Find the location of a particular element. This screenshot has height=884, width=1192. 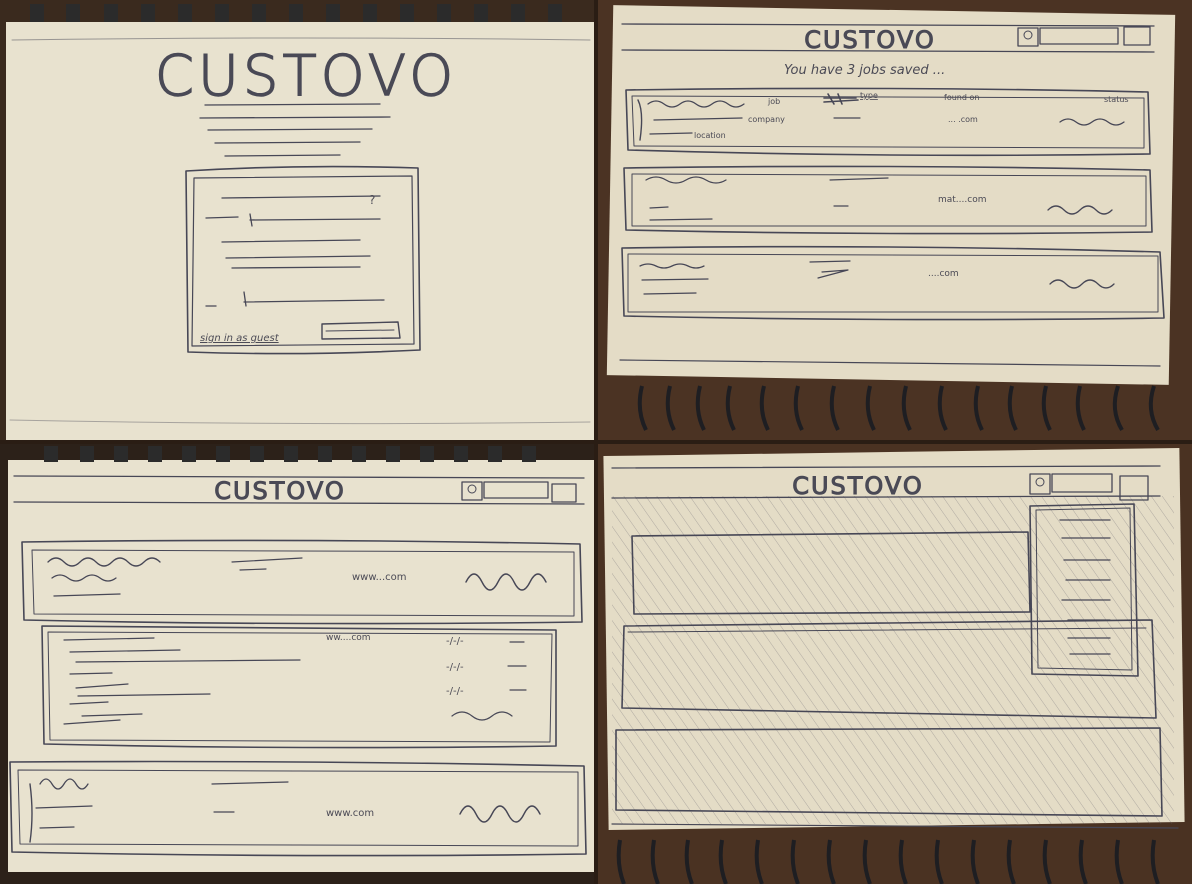

status-label: status is located at coordinates (1116, 99).